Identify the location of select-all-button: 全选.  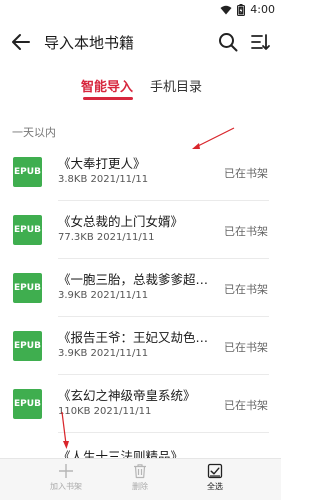
(215, 477).